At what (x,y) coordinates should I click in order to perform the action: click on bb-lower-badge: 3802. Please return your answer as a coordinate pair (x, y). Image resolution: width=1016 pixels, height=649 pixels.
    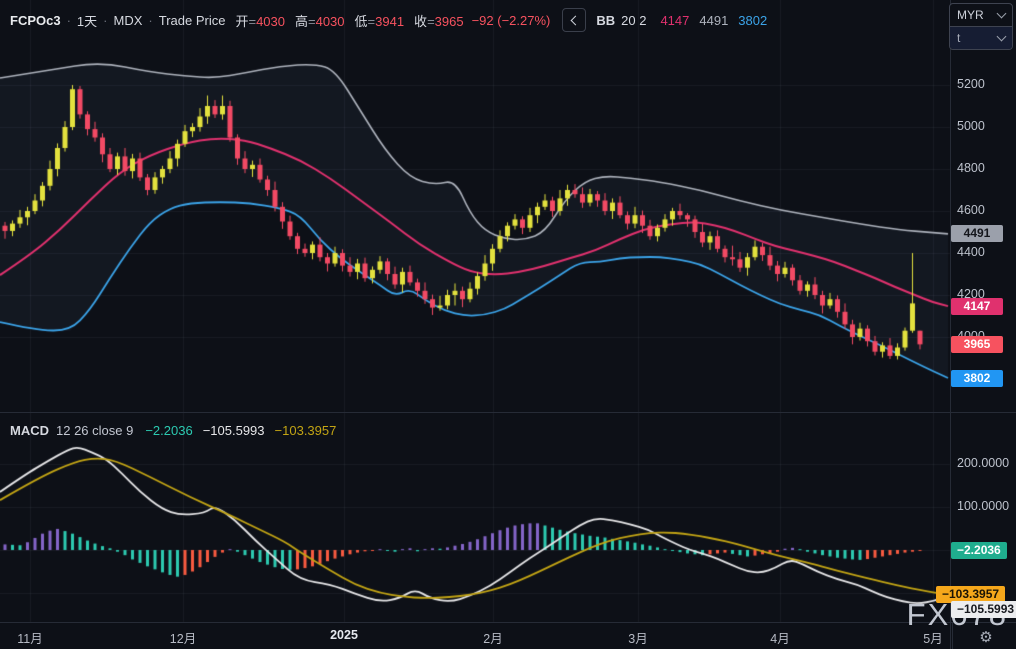
    Looking at the image, I should click on (977, 379).